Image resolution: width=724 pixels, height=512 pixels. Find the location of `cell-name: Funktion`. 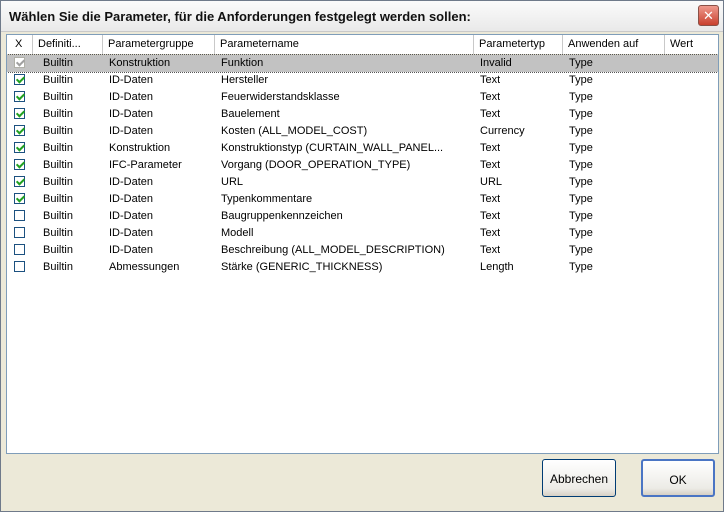

cell-name: Funktion is located at coordinates (242, 63).